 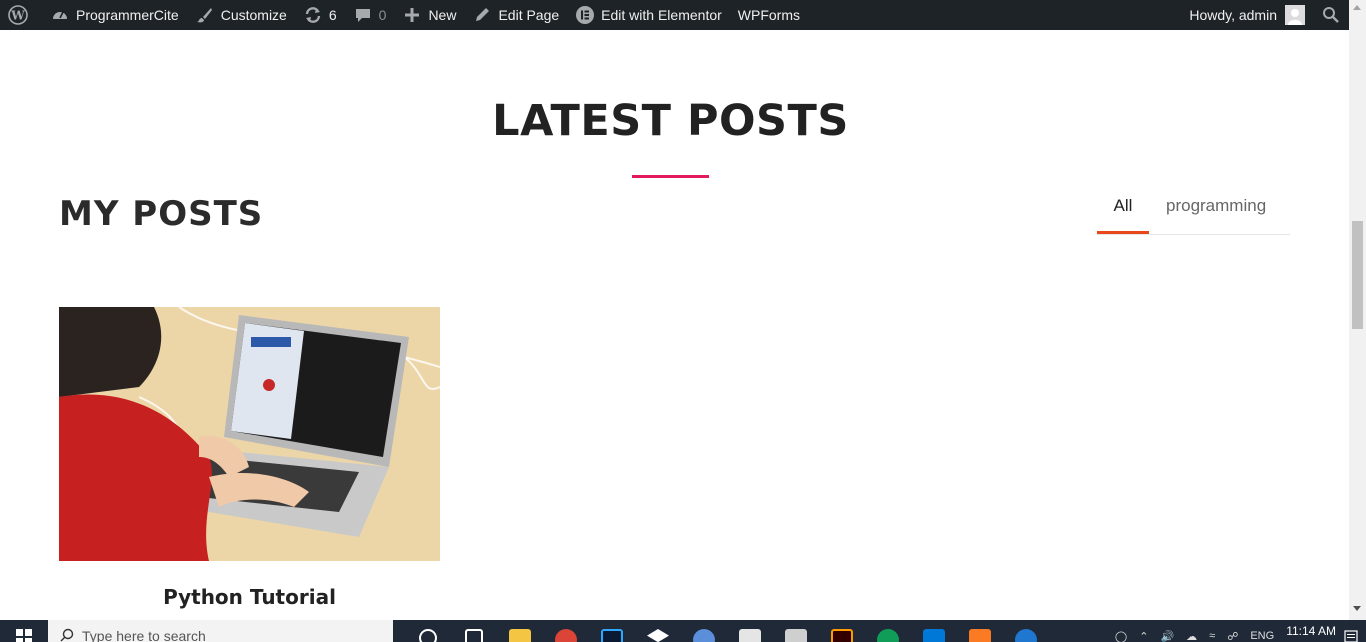 What do you see at coordinates (1262, 636) in the screenshot?
I see `language-indicator: ENG` at bounding box center [1262, 636].